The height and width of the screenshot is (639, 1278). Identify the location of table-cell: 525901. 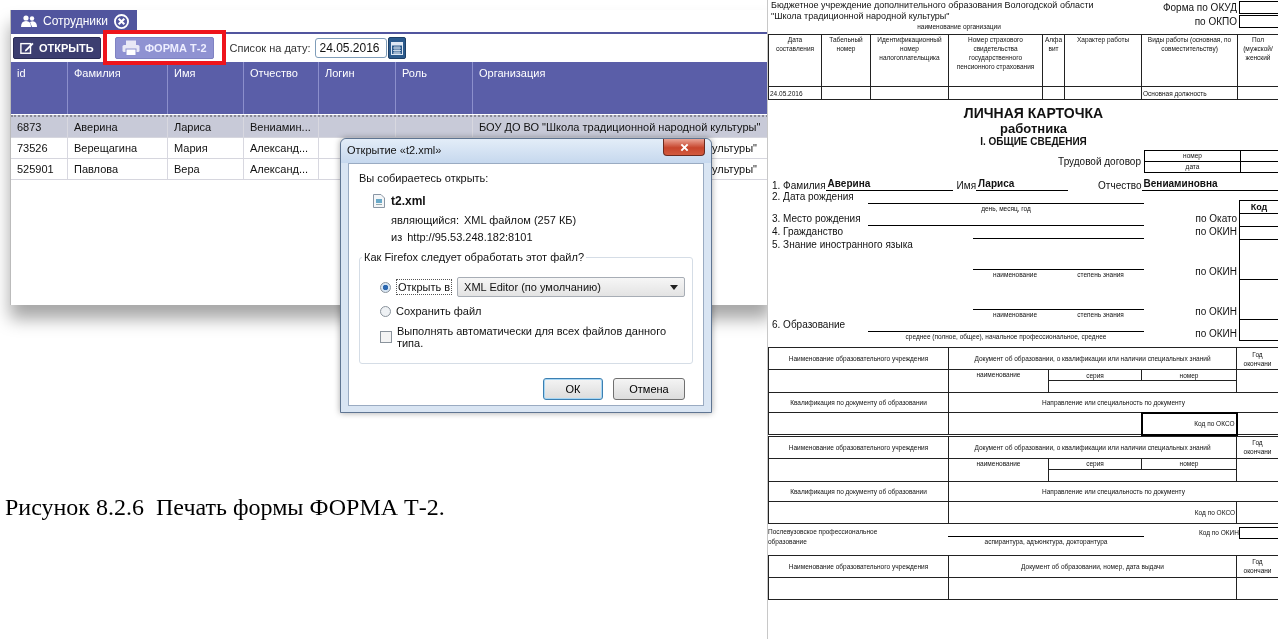
(39, 169).